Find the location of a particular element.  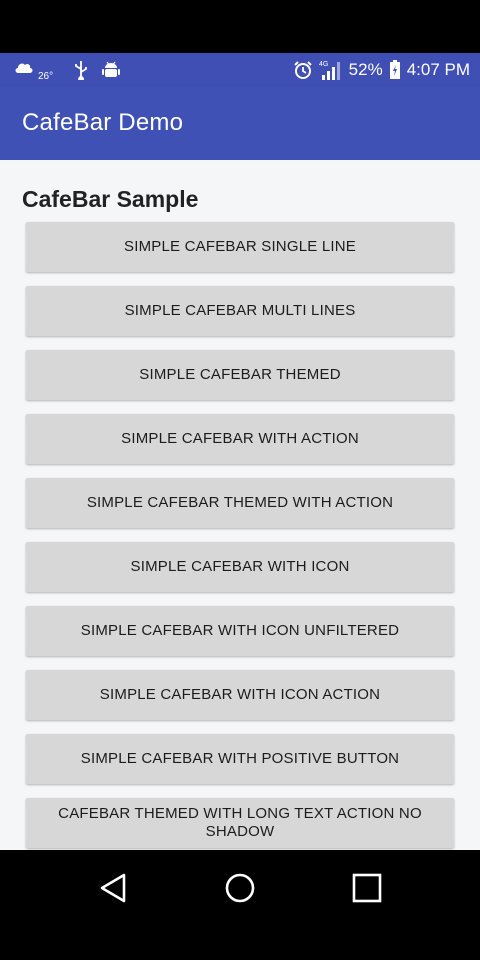

weather-icon is located at coordinates (24, 70).